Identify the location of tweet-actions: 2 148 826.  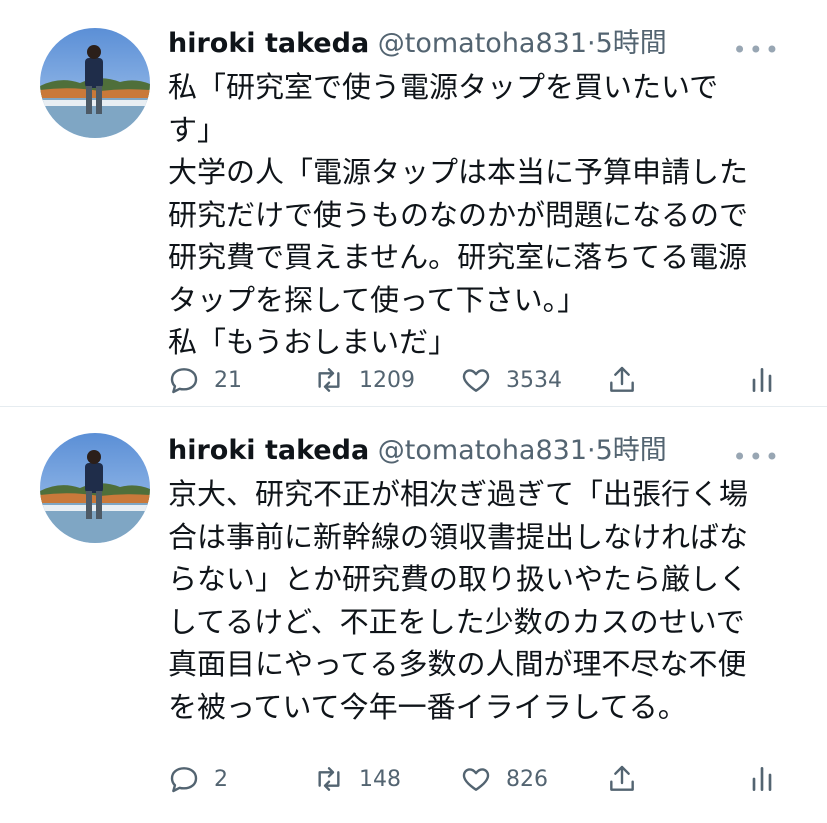
(477, 779).